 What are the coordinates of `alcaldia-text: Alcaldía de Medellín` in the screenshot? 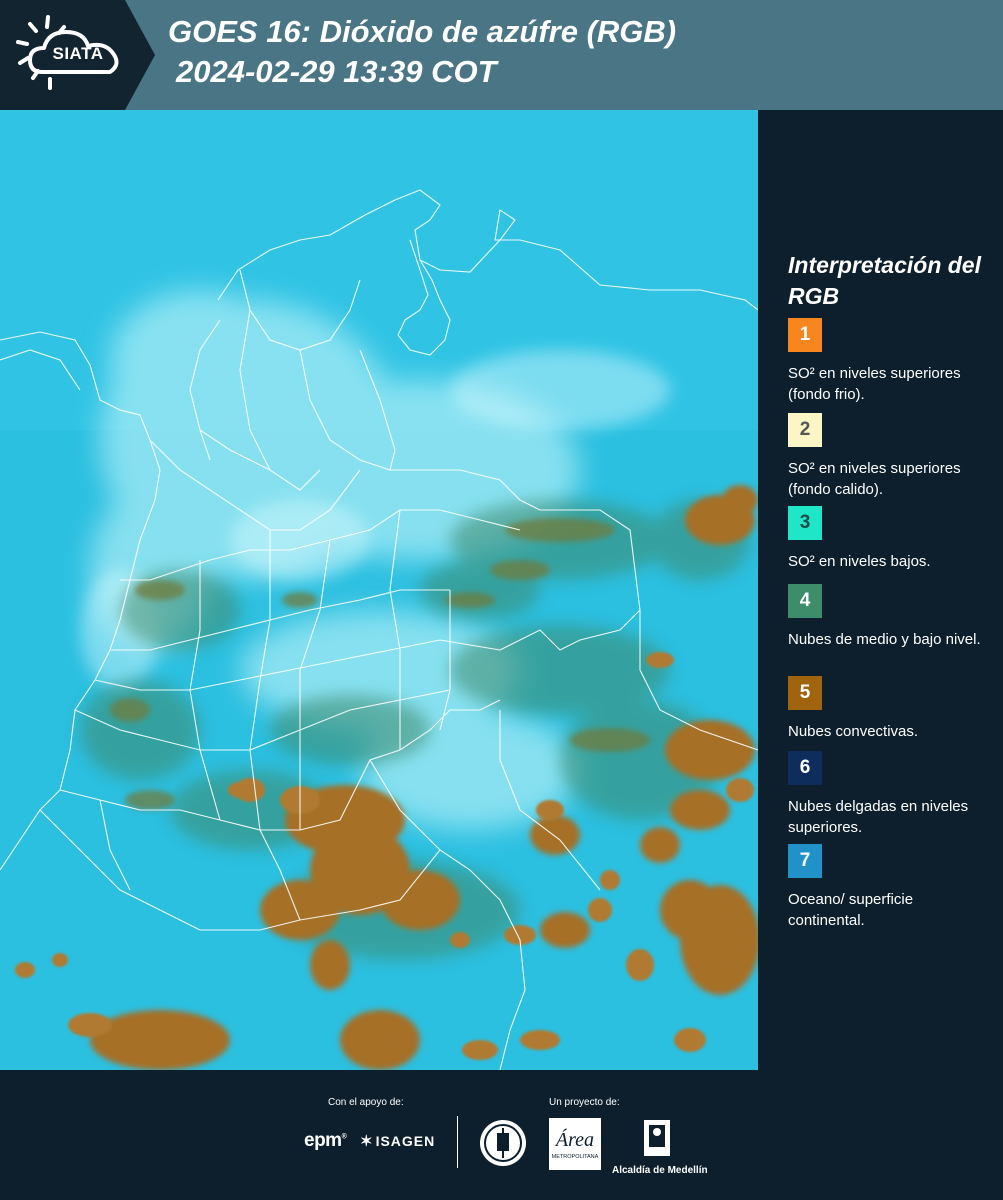 It's located at (660, 1170).